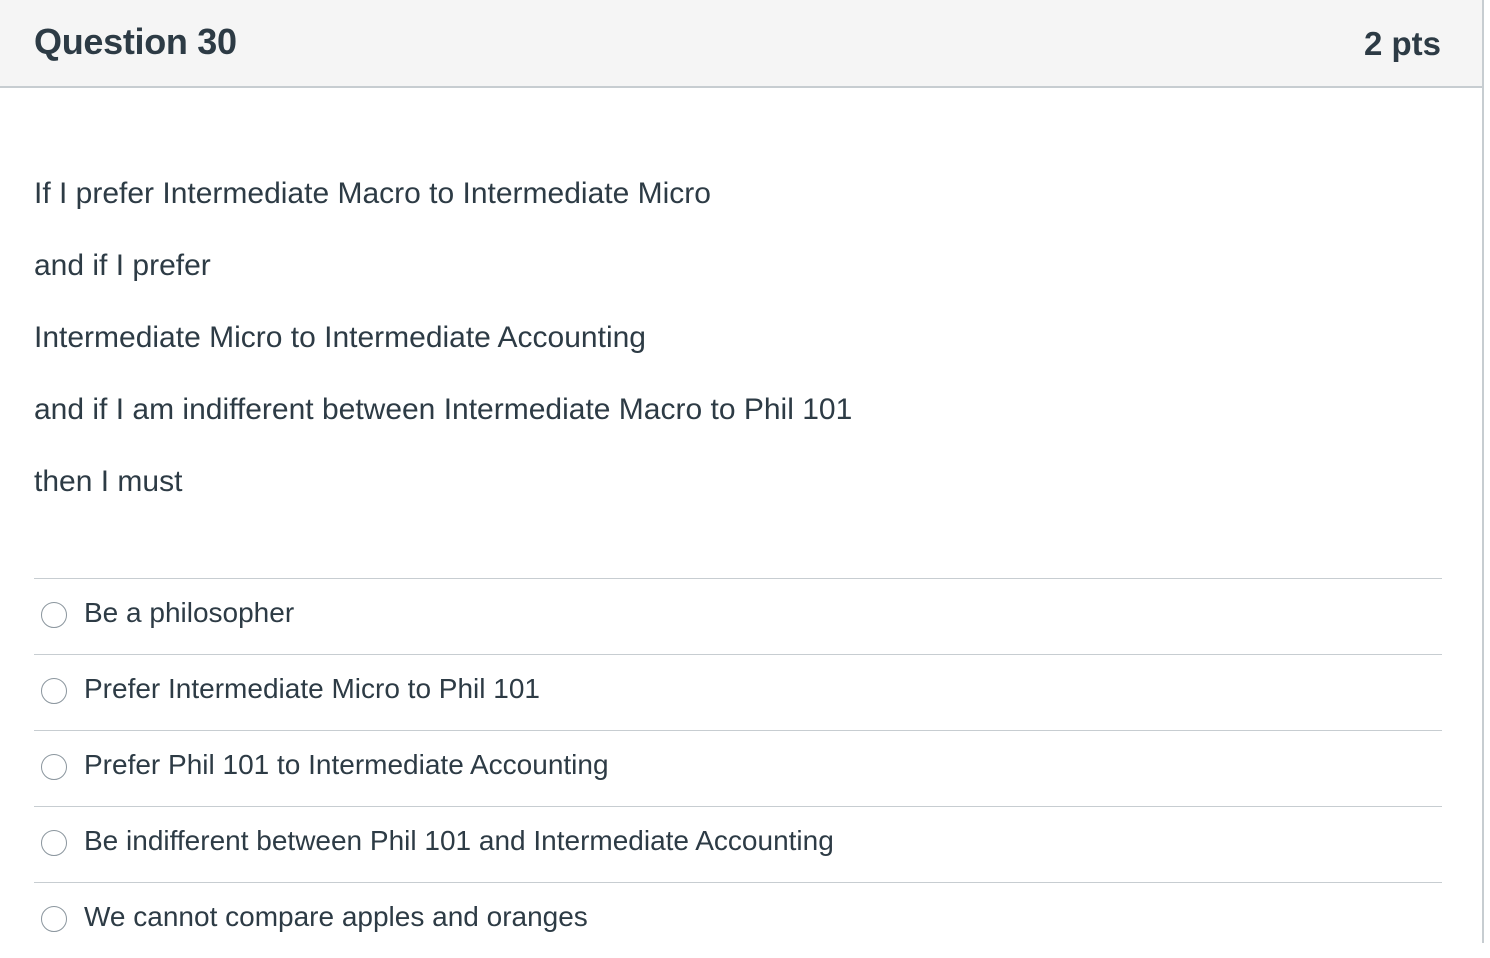 This screenshot has height=958, width=1490. What do you see at coordinates (189, 613) in the screenshot?
I see `answer-label: Be a philosopher` at bounding box center [189, 613].